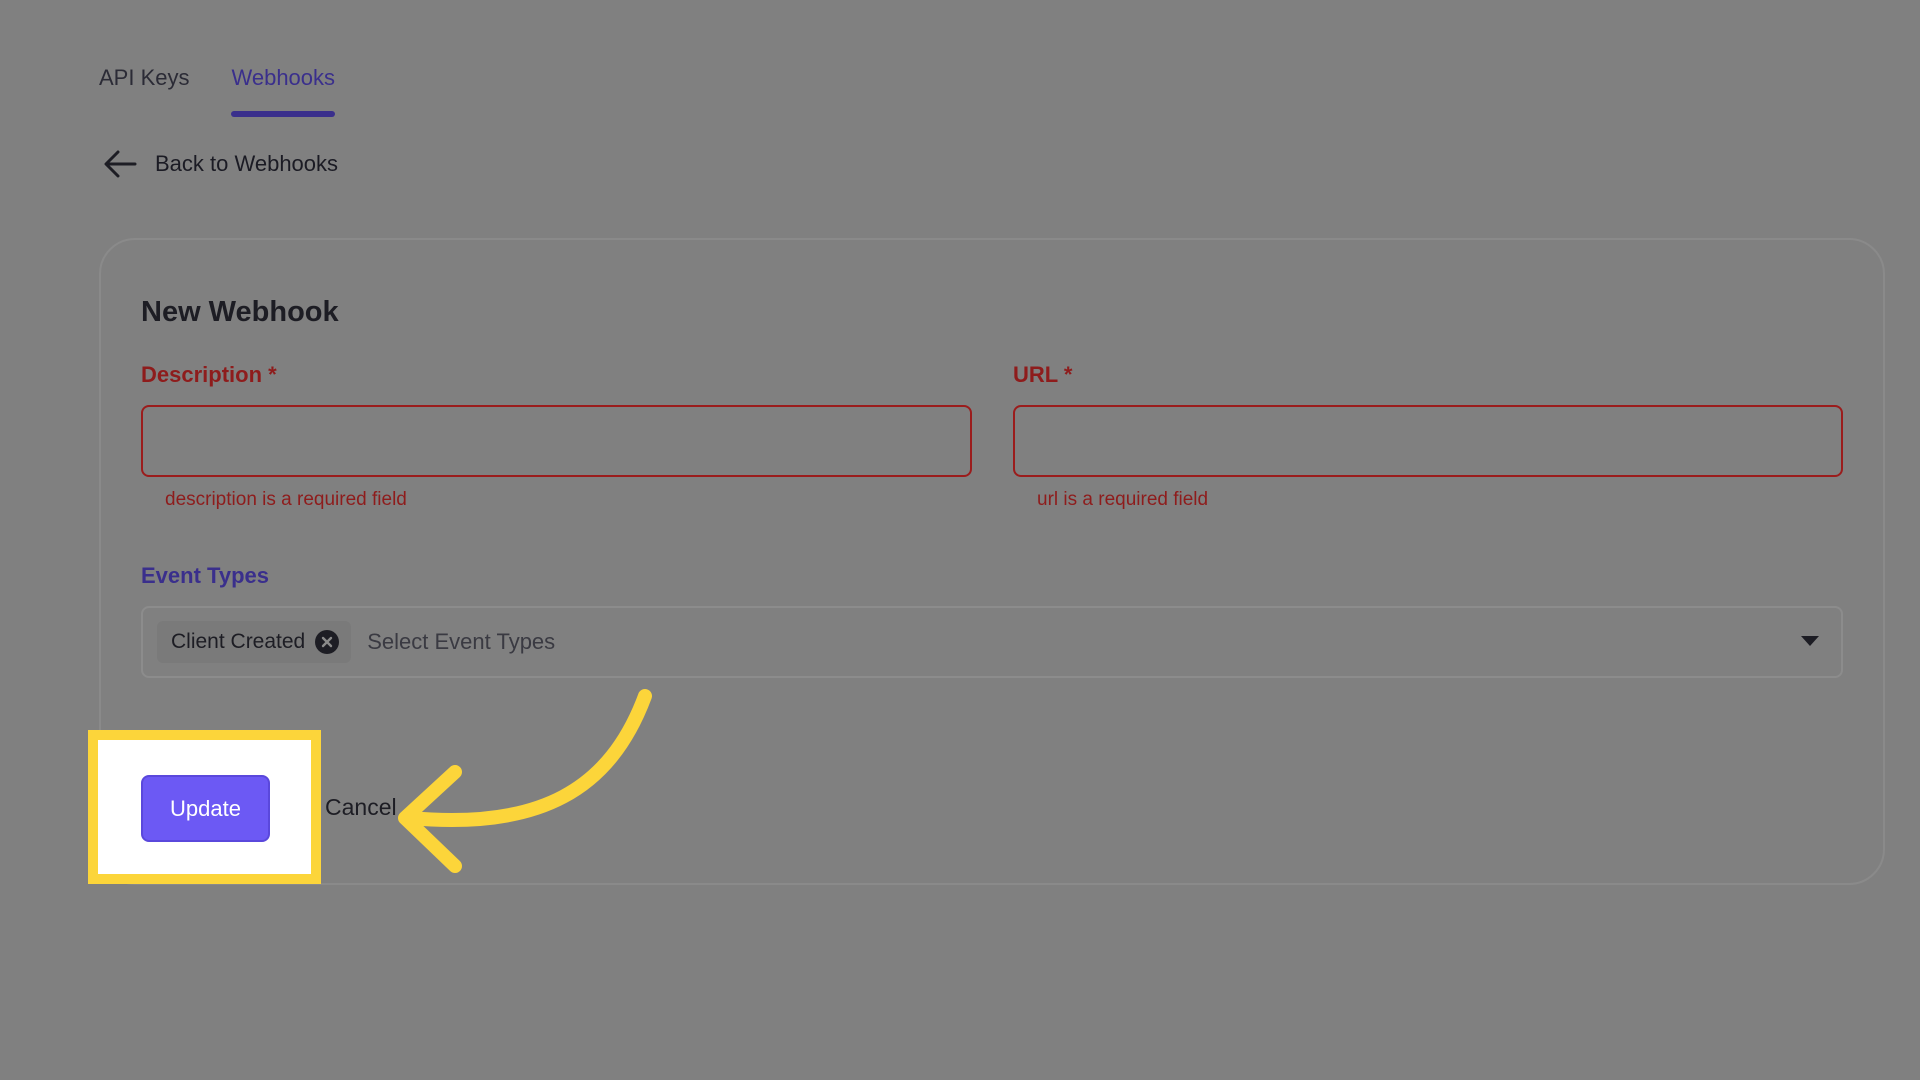 The height and width of the screenshot is (1080, 1920). What do you see at coordinates (205, 808) in the screenshot?
I see `update-button: Update` at bounding box center [205, 808].